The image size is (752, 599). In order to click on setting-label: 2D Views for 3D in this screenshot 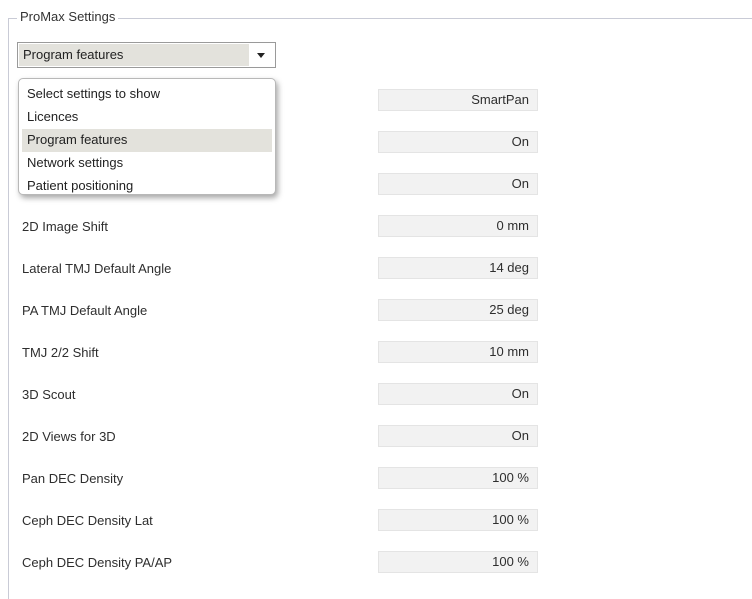, I will do `click(69, 436)`.